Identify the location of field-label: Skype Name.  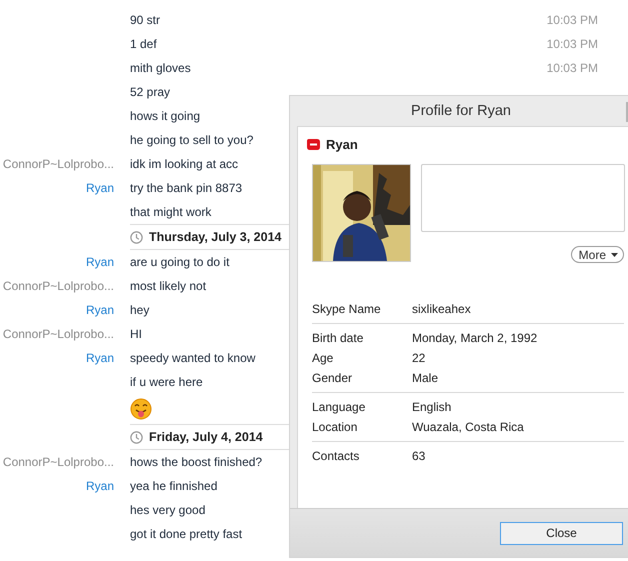
(347, 309).